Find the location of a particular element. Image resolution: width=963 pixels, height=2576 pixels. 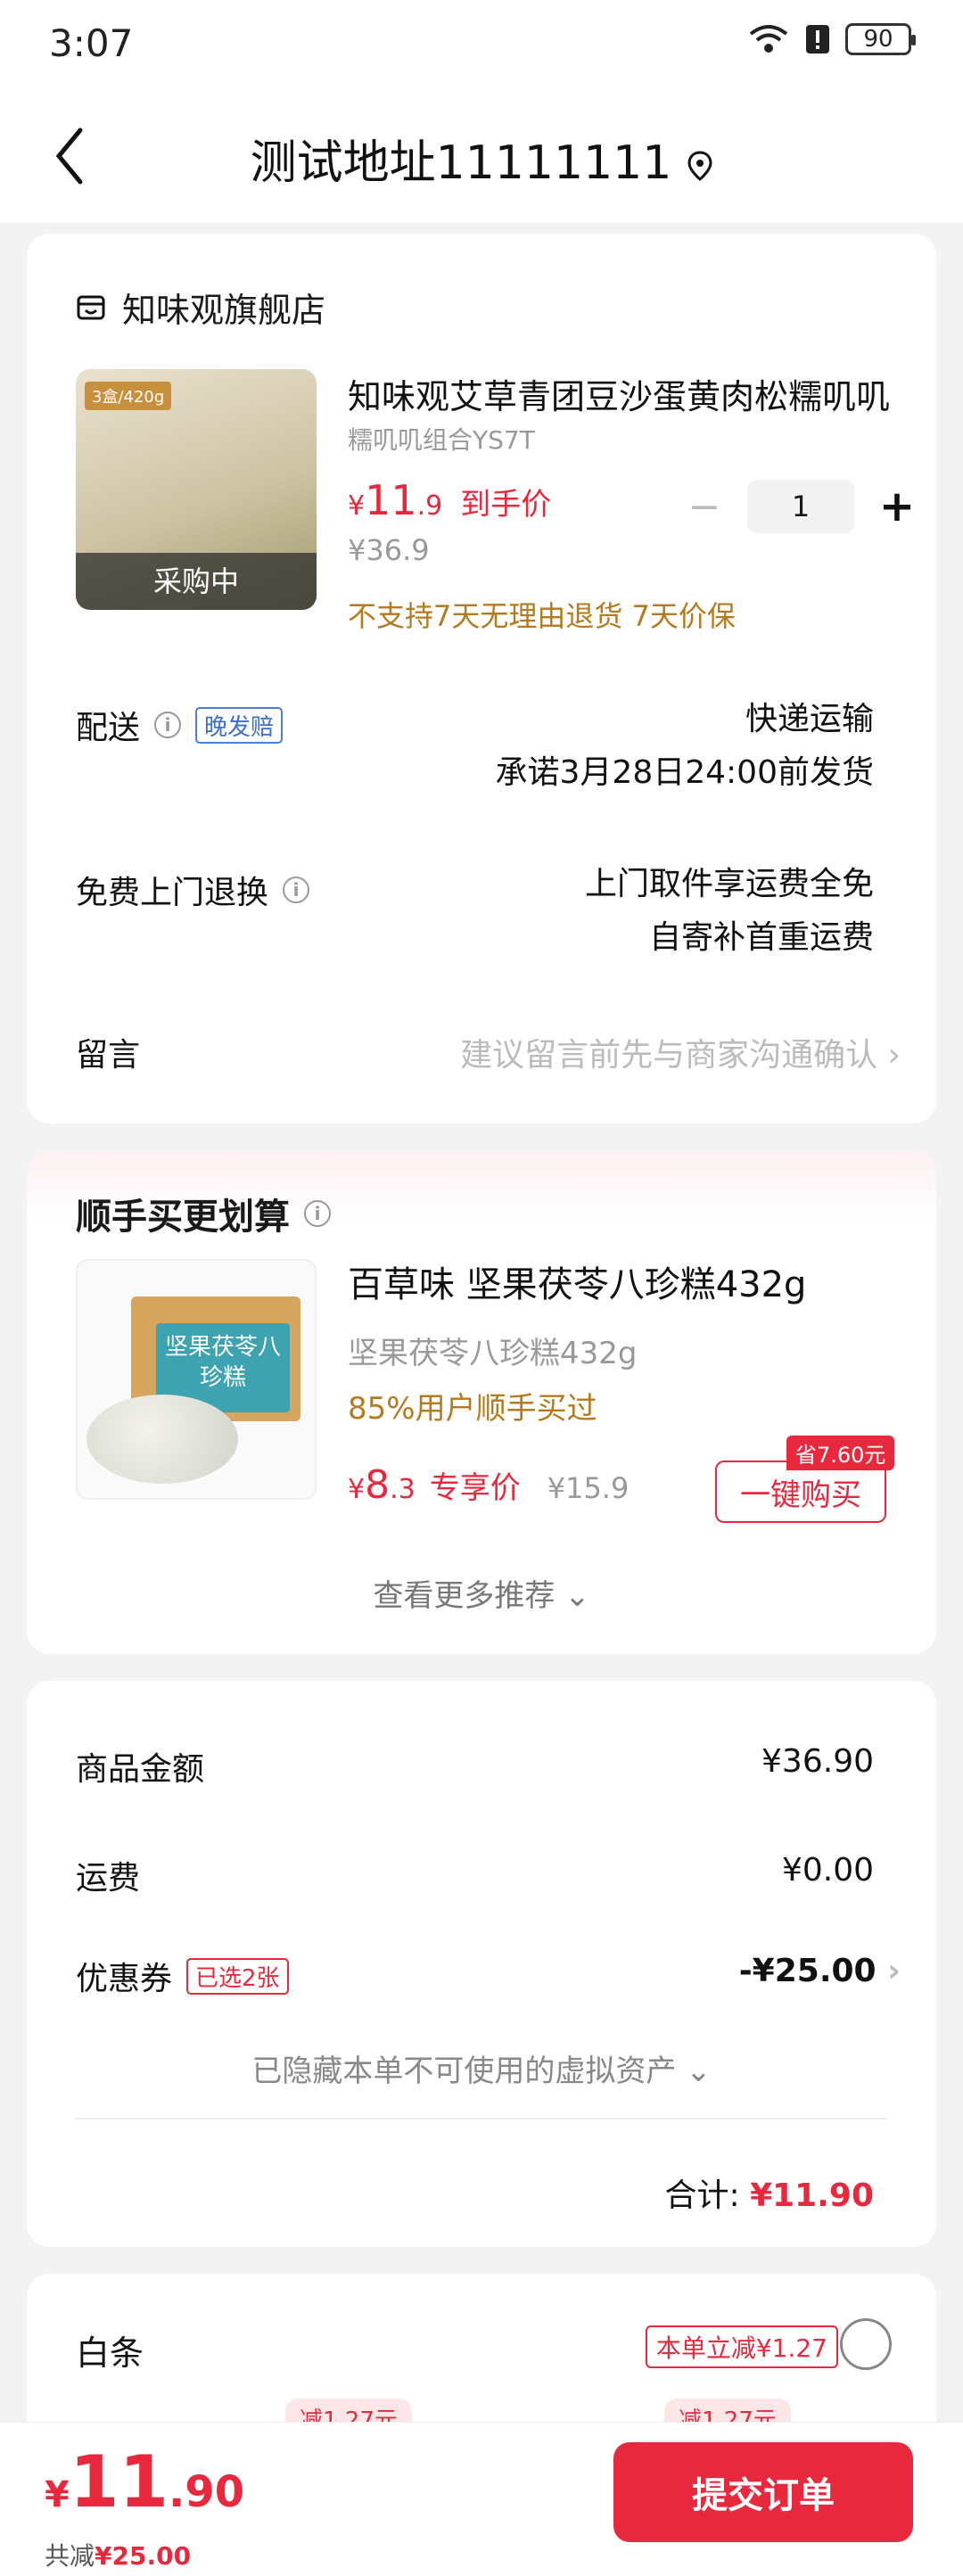

coupon-amount: -¥25.00 is located at coordinates (807, 1971).